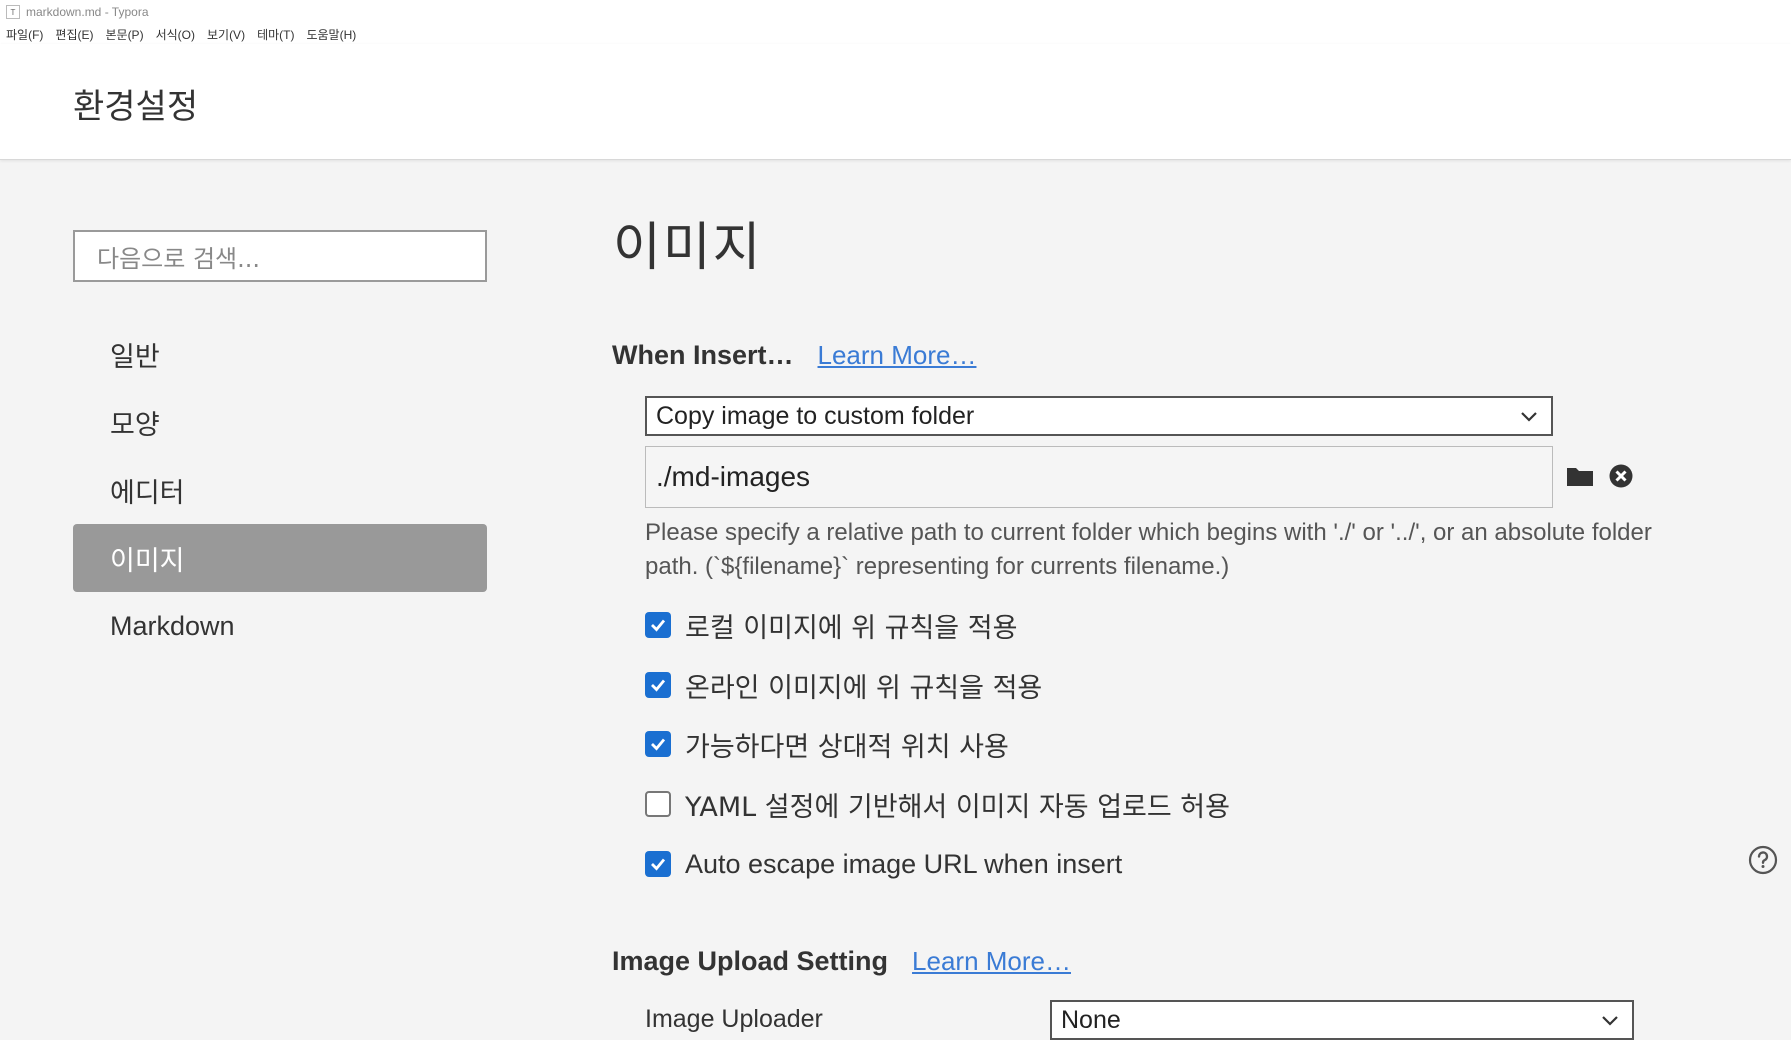 The width and height of the screenshot is (1791, 1040). Describe the element at coordinates (1621, 476) in the screenshot. I see `close-circle-icon` at that location.